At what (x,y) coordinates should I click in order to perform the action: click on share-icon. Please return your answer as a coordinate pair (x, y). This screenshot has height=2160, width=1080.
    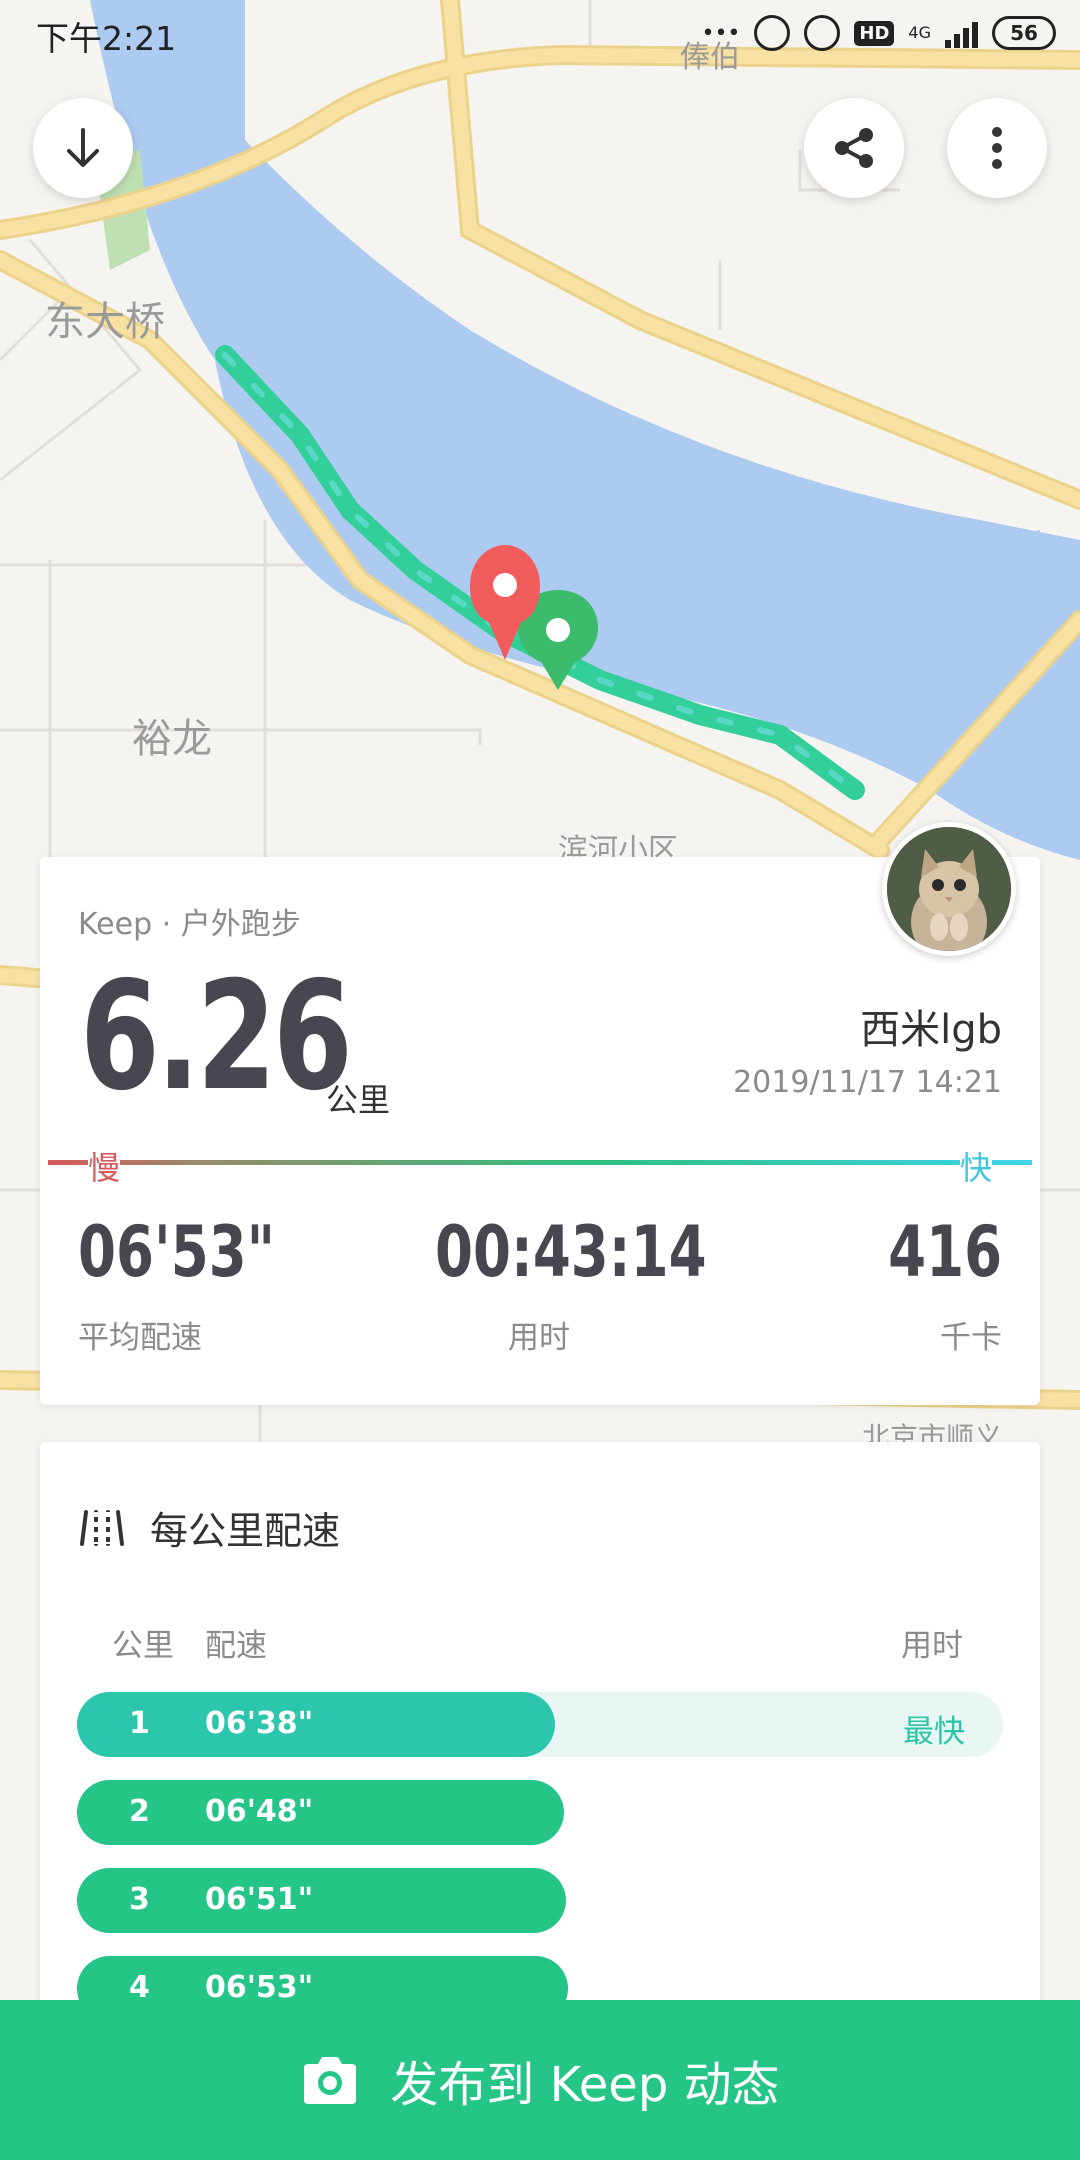
    Looking at the image, I should click on (854, 148).